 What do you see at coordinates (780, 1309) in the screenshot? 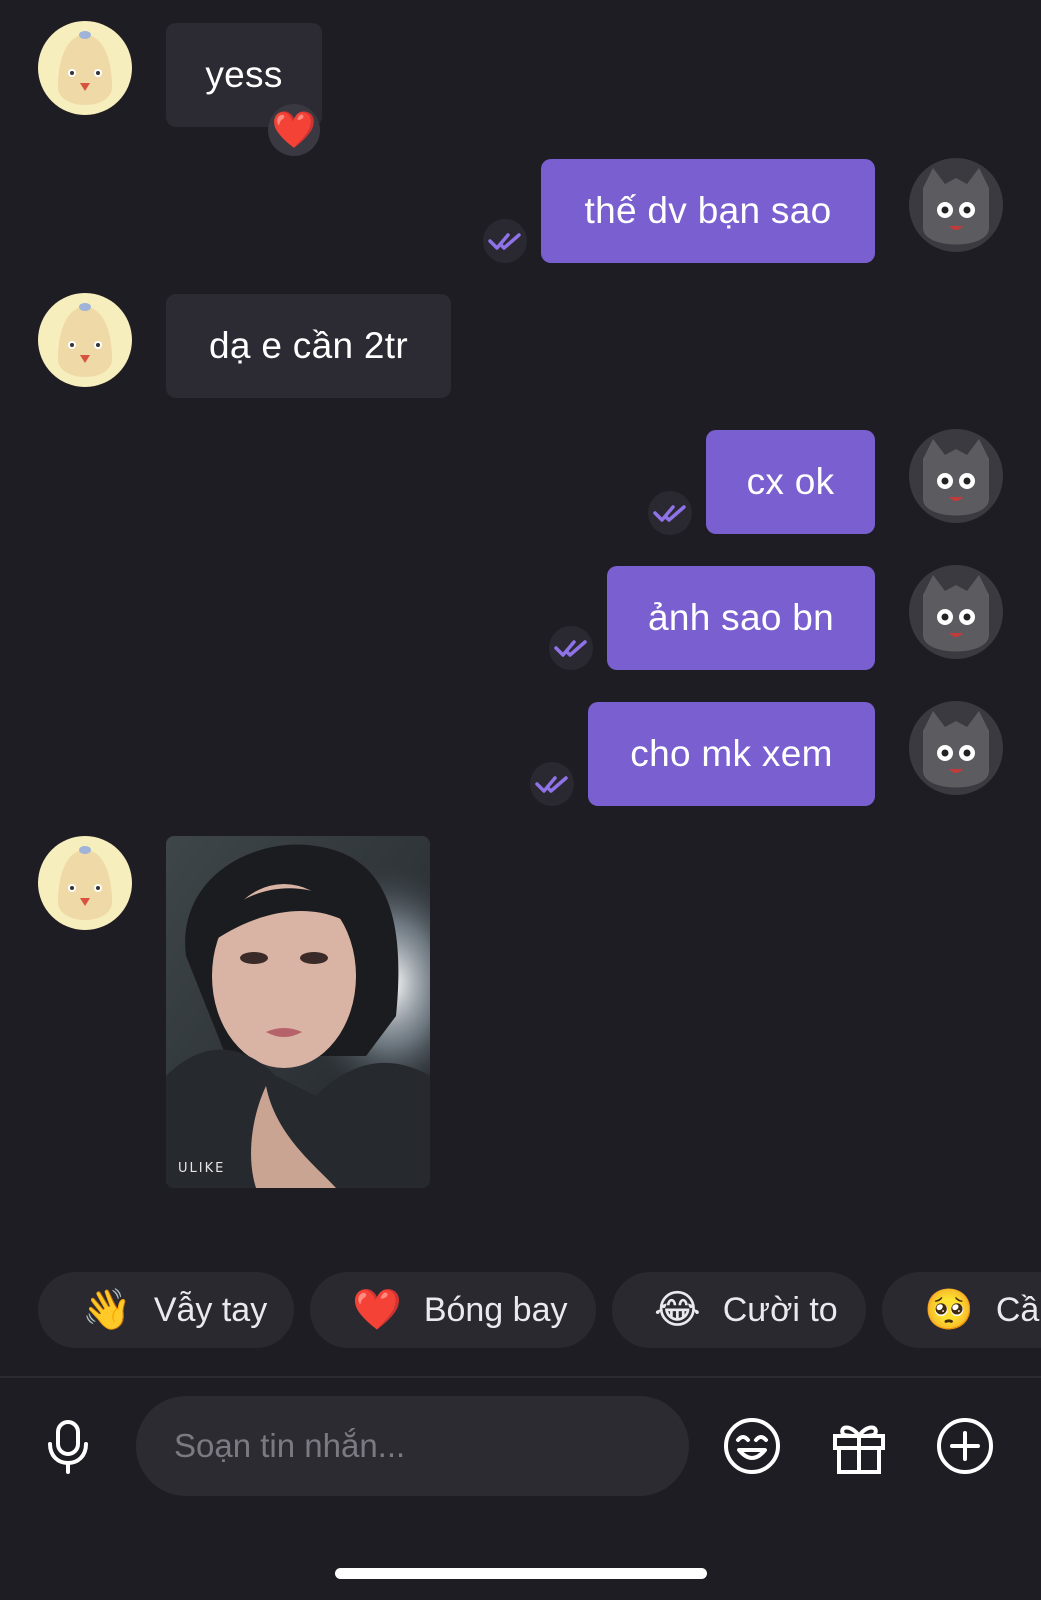
I see `quick-reply-label: Cười to` at bounding box center [780, 1309].